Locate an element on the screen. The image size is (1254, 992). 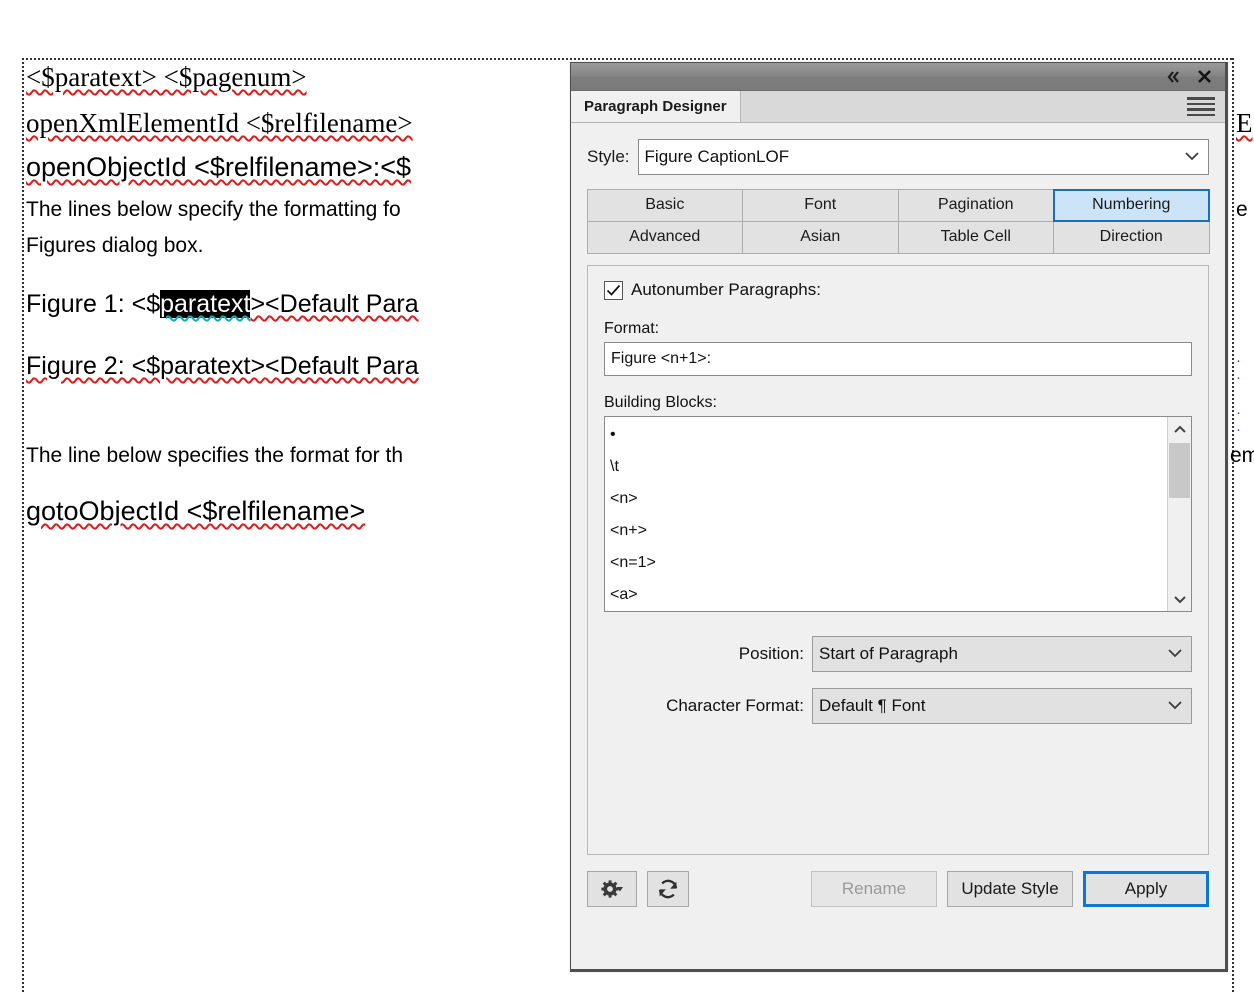
line-suffix: ><Default Para is located at coordinates (334, 304).